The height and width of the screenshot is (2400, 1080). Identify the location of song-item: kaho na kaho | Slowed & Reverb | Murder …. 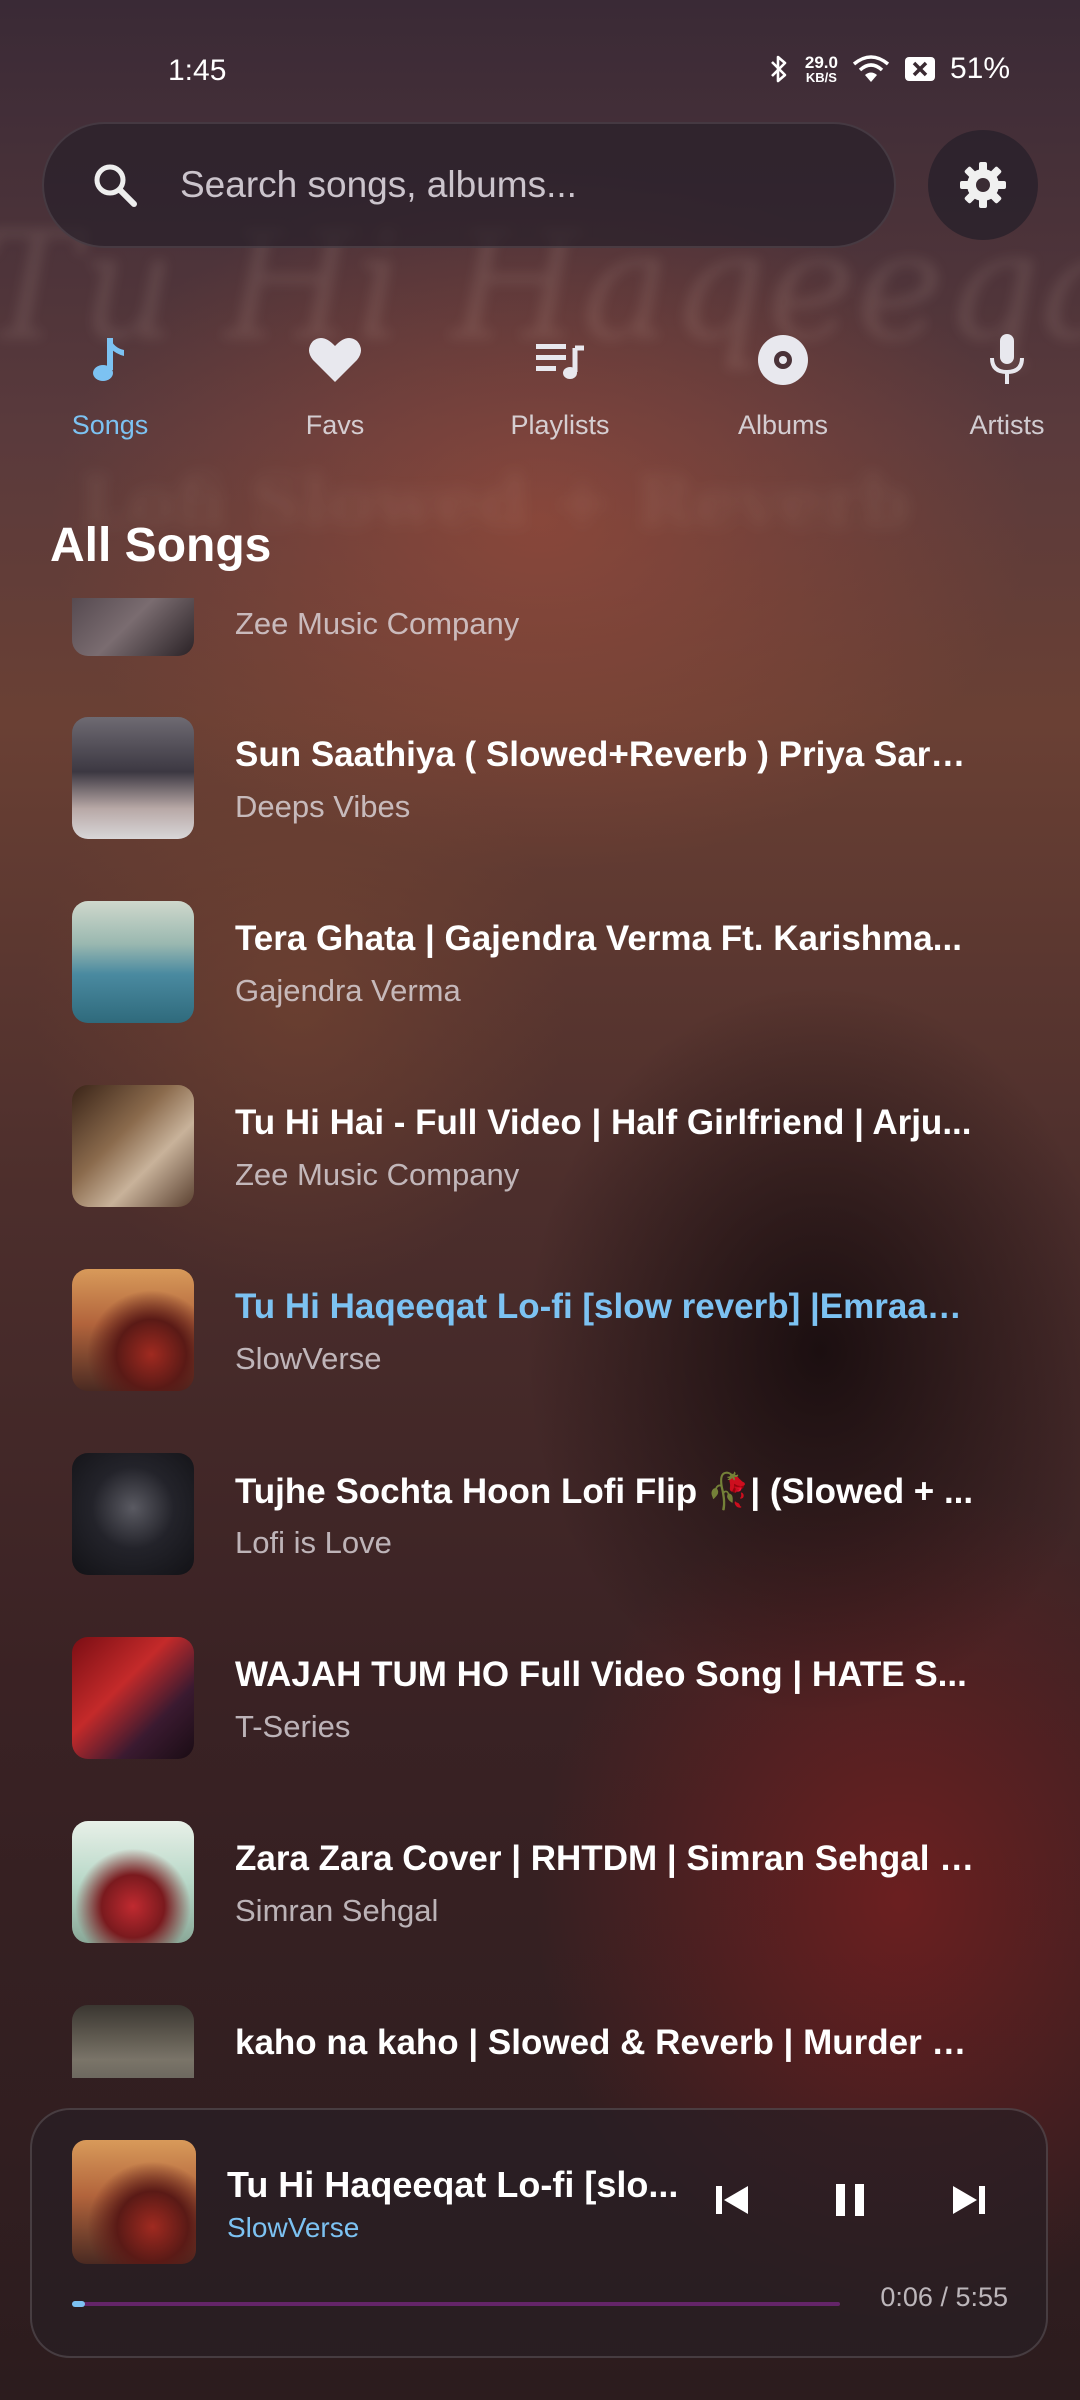
(540, 2041).